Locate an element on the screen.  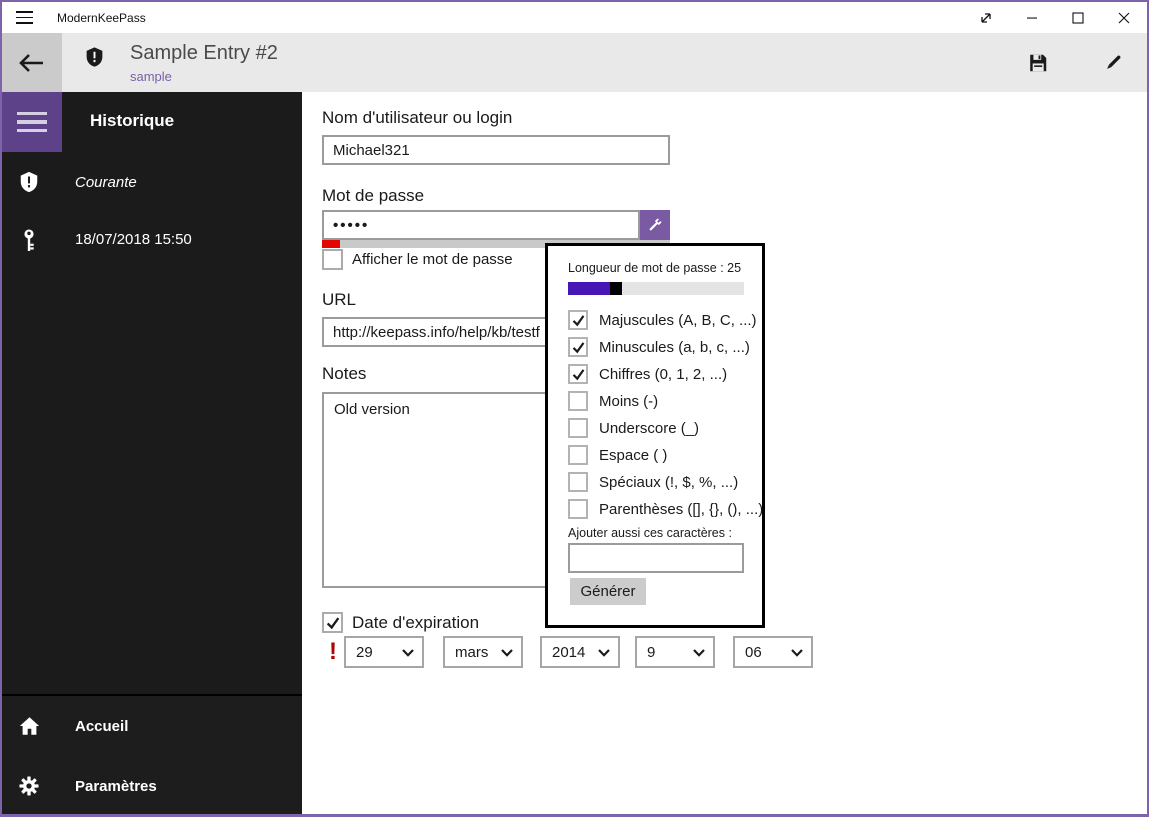
uppercase-checkbox is located at coordinates (578, 320).